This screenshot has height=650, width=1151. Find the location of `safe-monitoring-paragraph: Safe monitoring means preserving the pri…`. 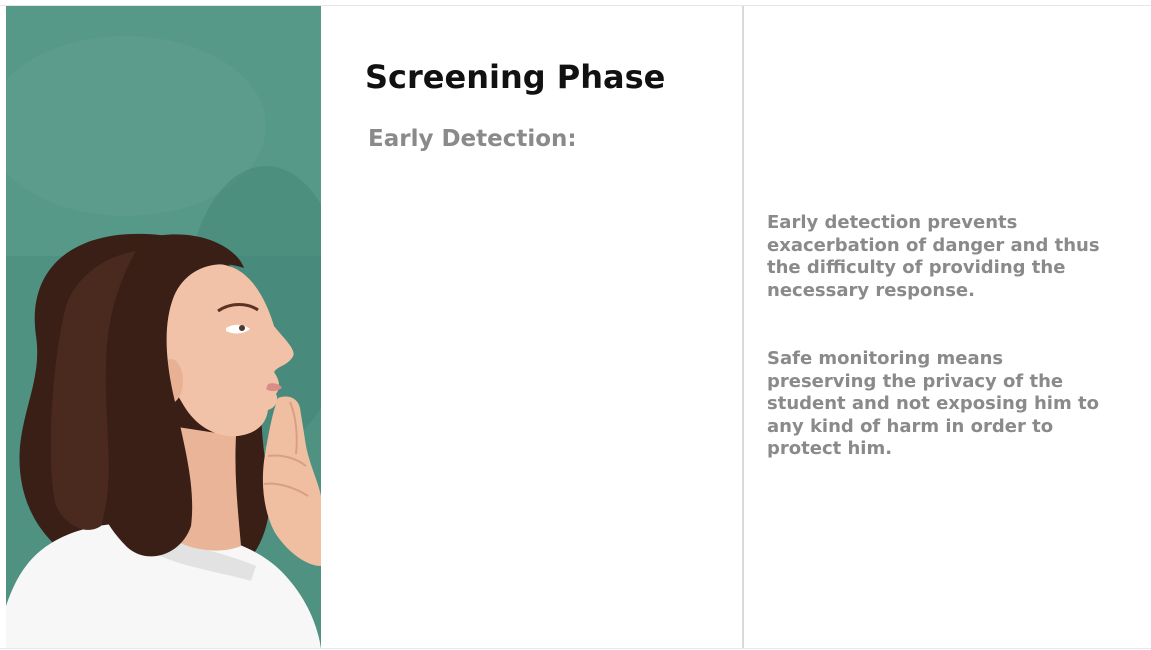

safe-monitoring-paragraph: Safe monitoring means preserving the pri… is located at coordinates (933, 403).